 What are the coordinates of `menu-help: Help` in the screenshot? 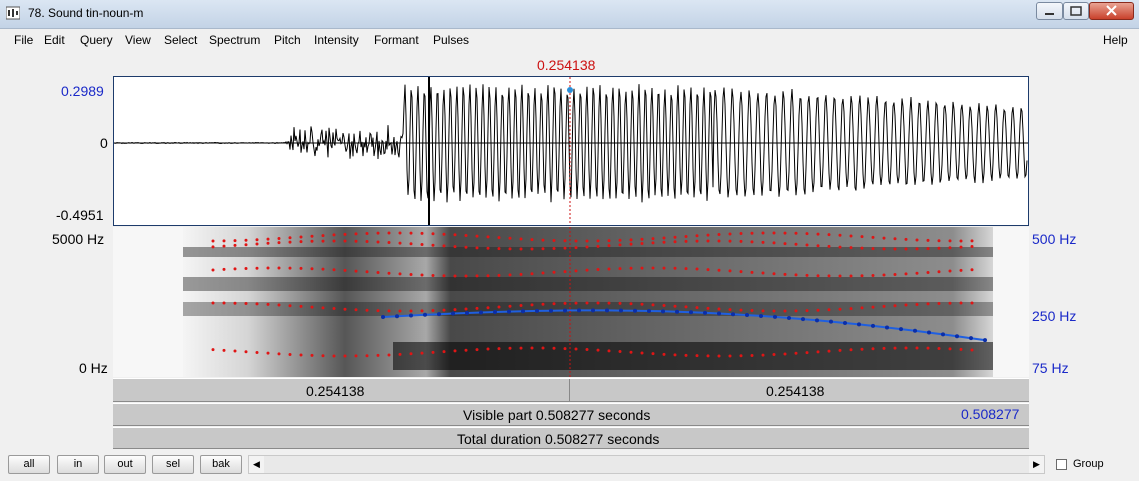 It's located at (1115, 40).